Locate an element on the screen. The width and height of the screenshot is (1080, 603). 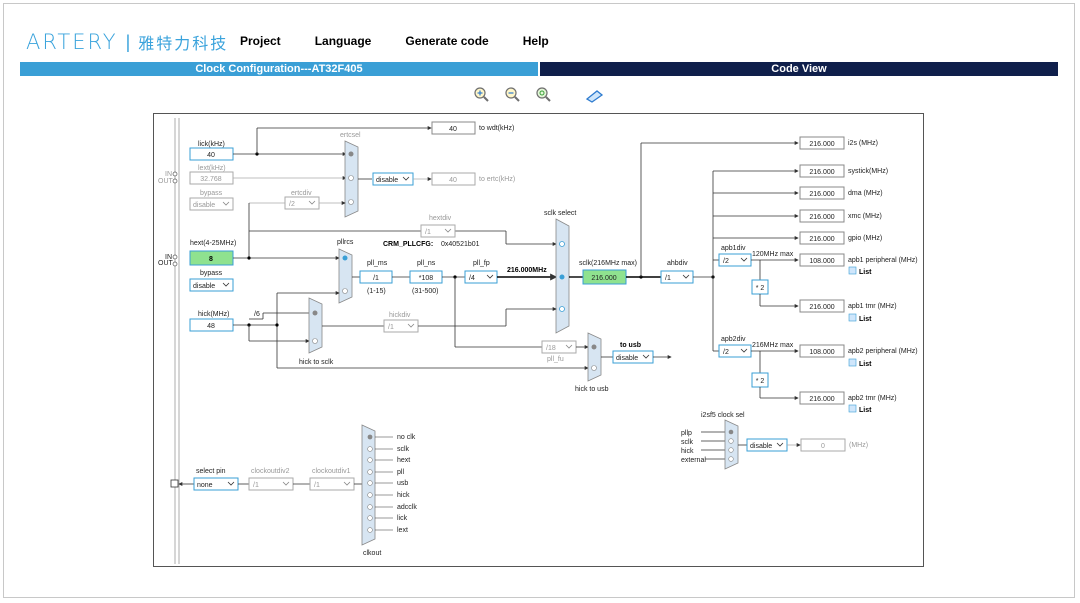
svg-text: (31-500) is located at coordinates (425, 291).